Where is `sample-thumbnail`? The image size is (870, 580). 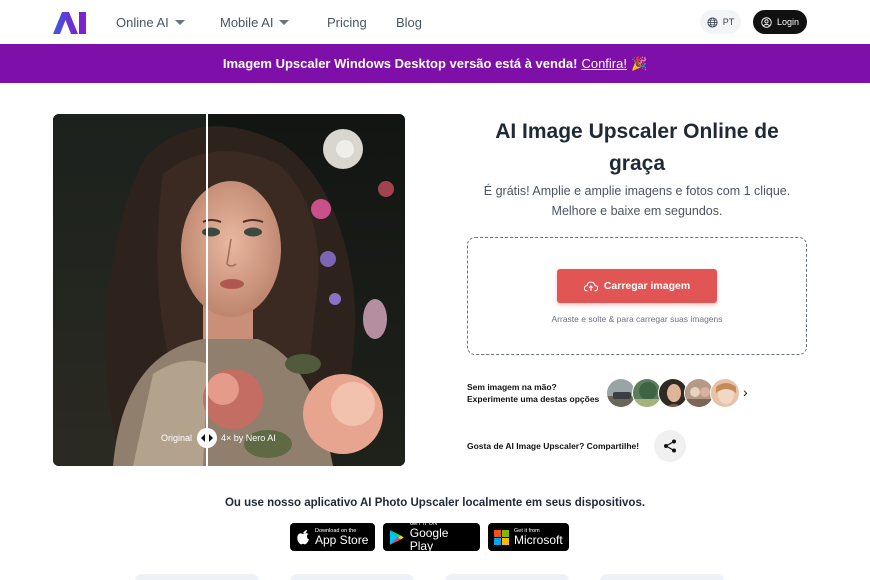 sample-thumbnail is located at coordinates (725, 393).